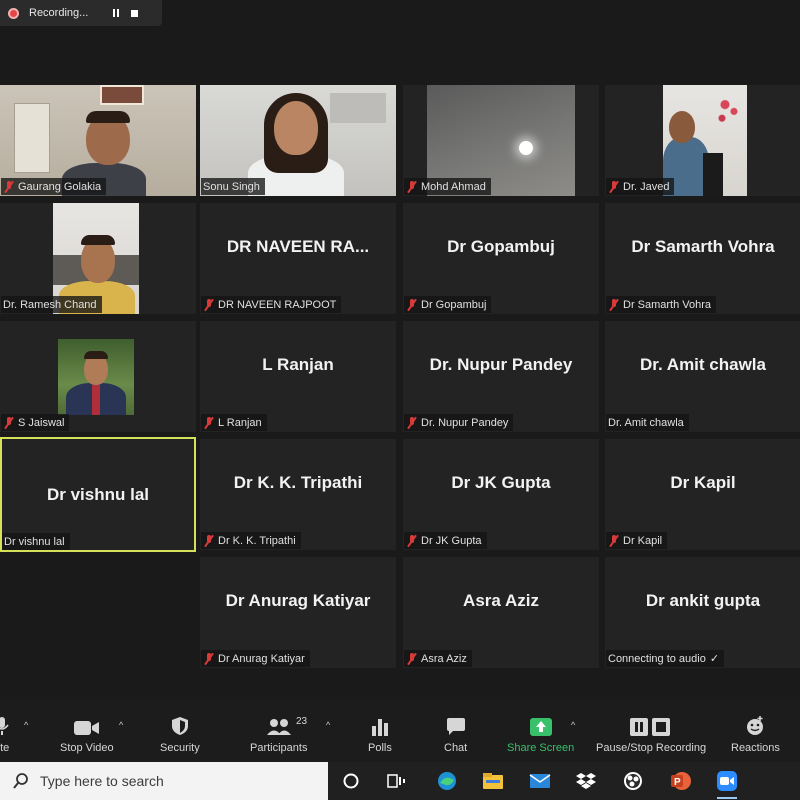 Image resolution: width=800 pixels, height=800 pixels. What do you see at coordinates (298, 258) in the screenshot?
I see `participant-tile-dr-naveen-rajpoot: DR NAVEEN RA... DR NAVEEN RAJPOOT` at bounding box center [298, 258].